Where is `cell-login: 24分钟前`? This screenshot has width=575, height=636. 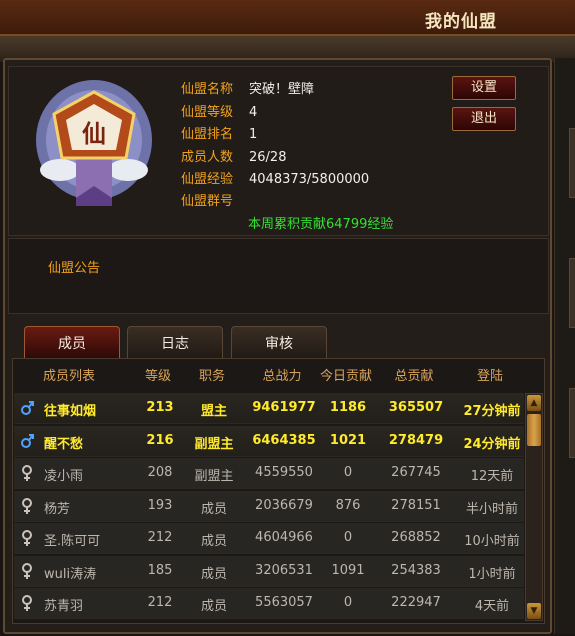
cell-login: 24分钟前 is located at coordinates (492, 444).